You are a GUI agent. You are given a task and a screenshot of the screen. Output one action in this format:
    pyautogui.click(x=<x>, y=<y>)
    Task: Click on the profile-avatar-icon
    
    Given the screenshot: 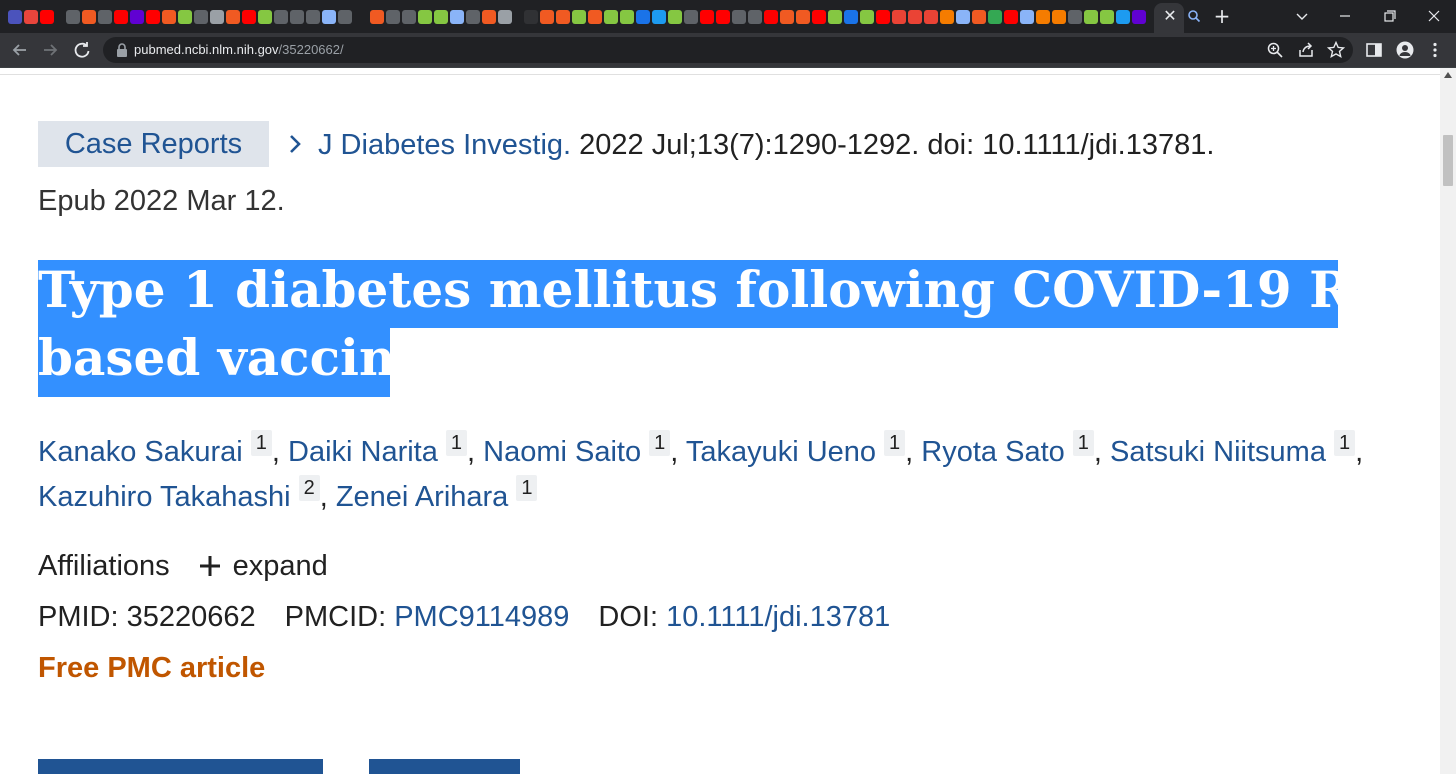 What is the action you would take?
    pyautogui.click(x=1405, y=50)
    